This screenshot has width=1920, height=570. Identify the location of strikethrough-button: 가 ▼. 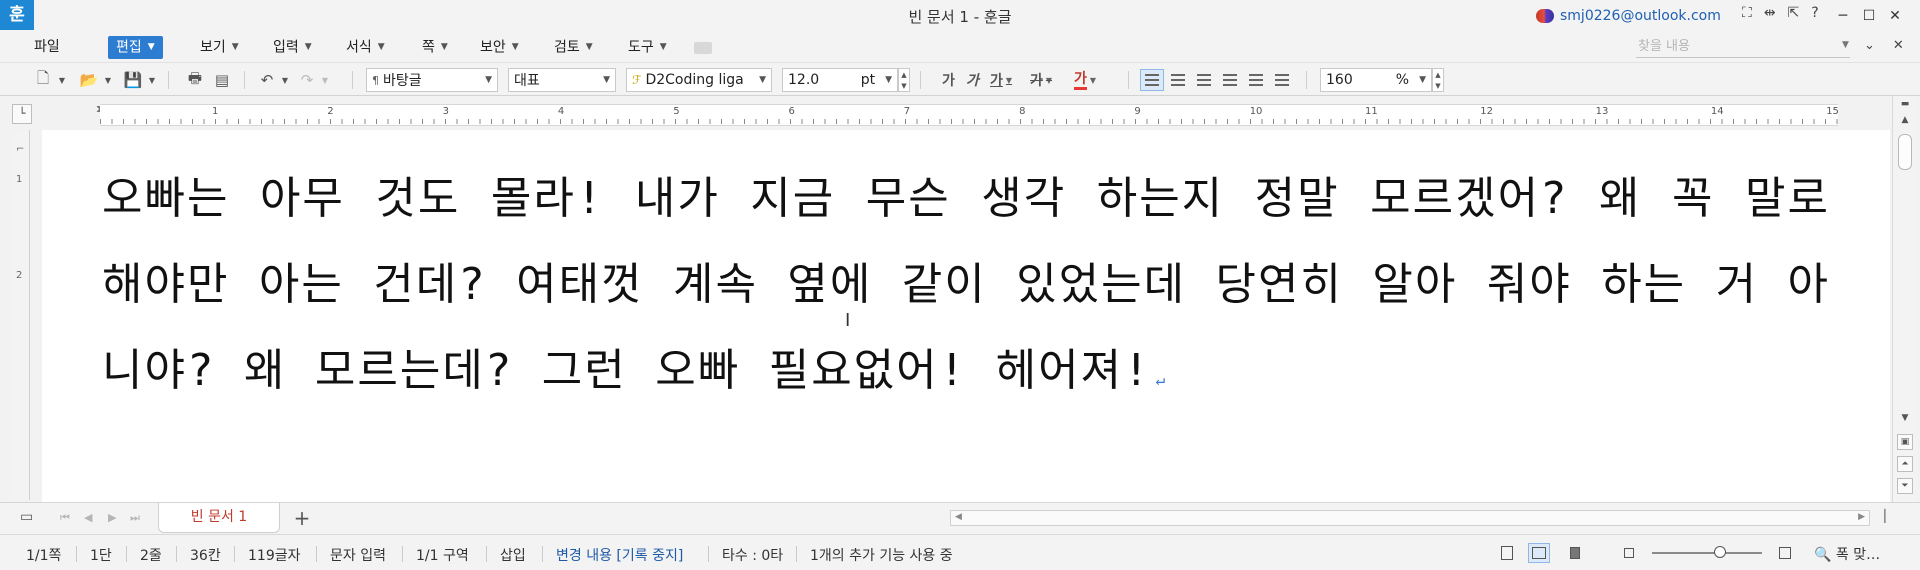
(1041, 80).